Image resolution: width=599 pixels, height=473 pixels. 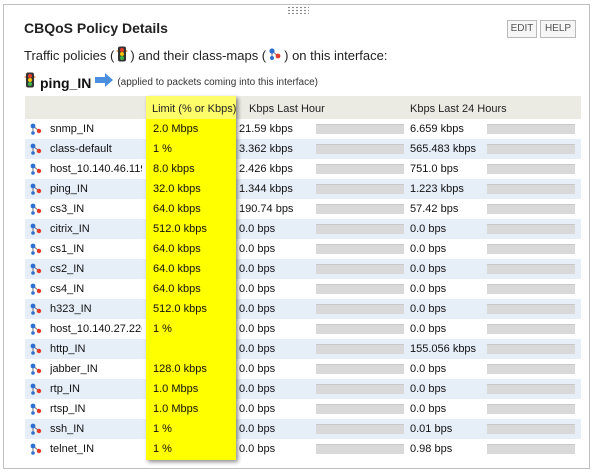 What do you see at coordinates (96, 249) in the screenshot?
I see `class-map-name-link: cs1_IN` at bounding box center [96, 249].